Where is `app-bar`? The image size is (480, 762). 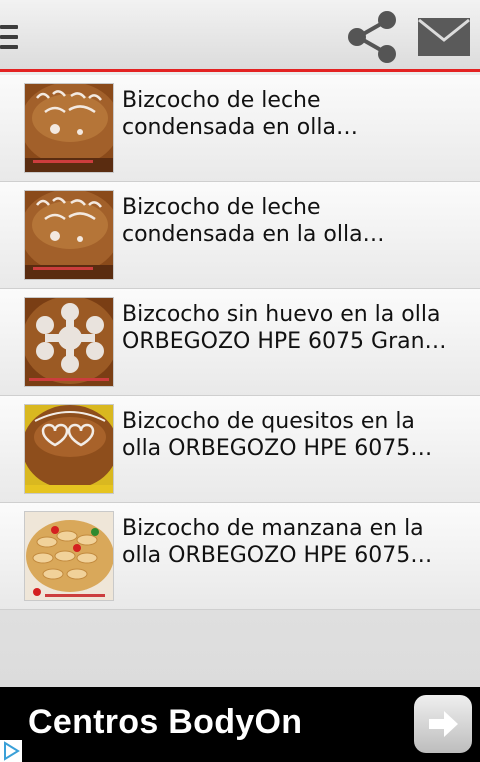 app-bar is located at coordinates (240, 36).